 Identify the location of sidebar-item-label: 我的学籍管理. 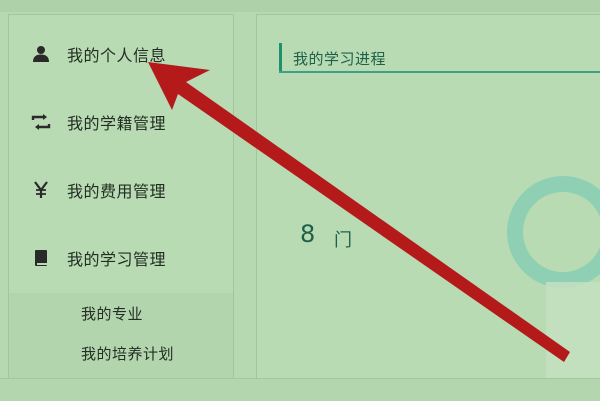
(117, 123).